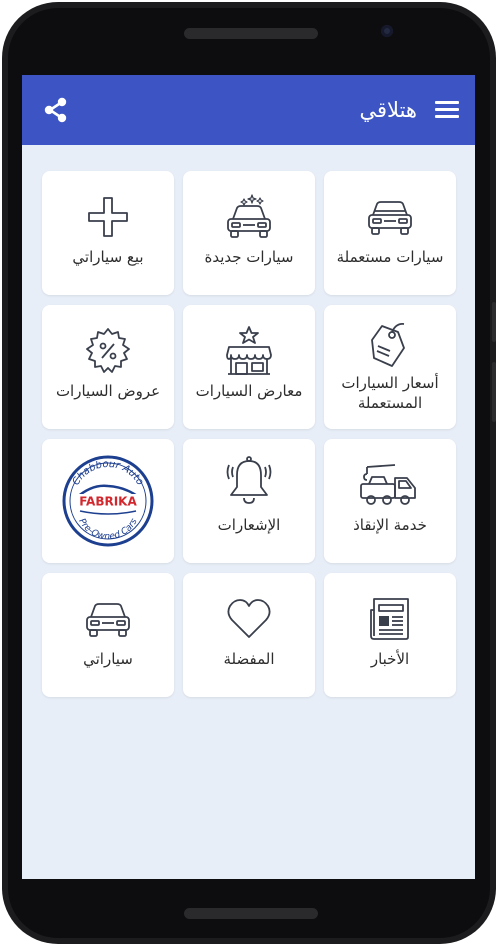 This screenshot has width=500, height=947. I want to click on tile-label: معارض السيارات, so click(249, 391).